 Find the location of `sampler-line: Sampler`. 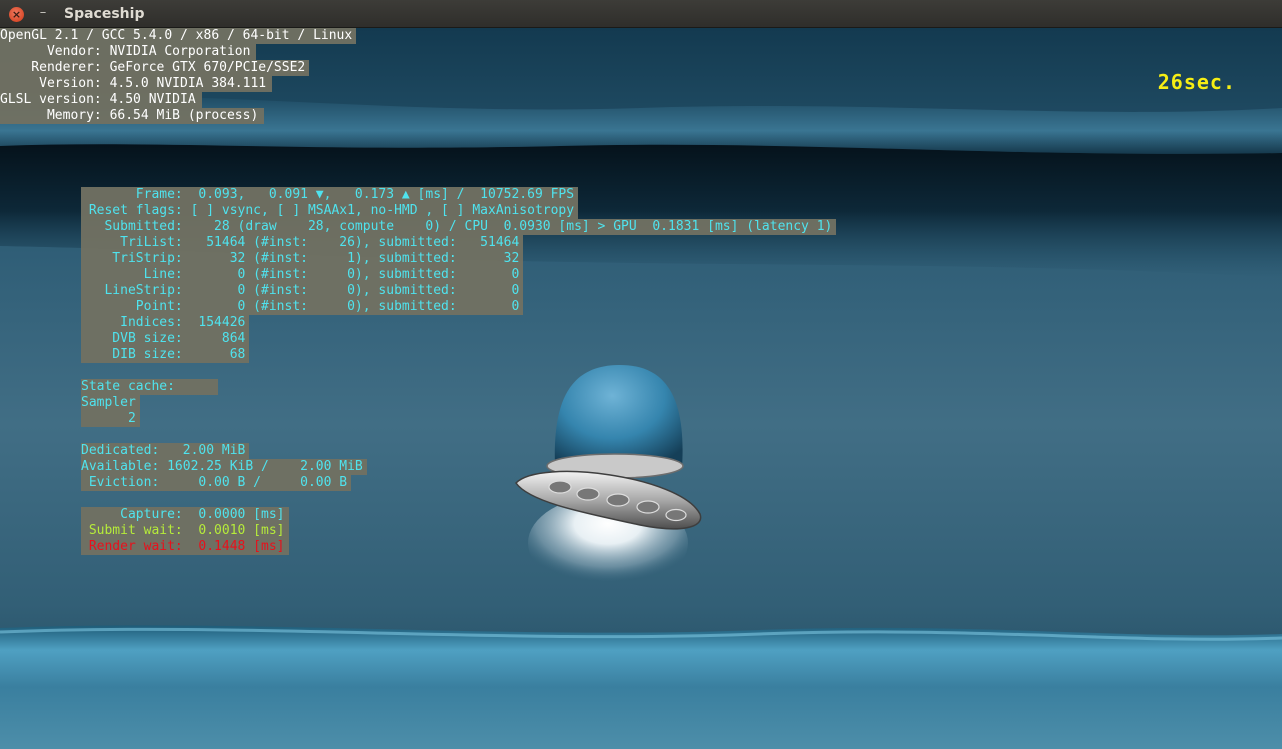

sampler-line: Sampler is located at coordinates (110, 403).